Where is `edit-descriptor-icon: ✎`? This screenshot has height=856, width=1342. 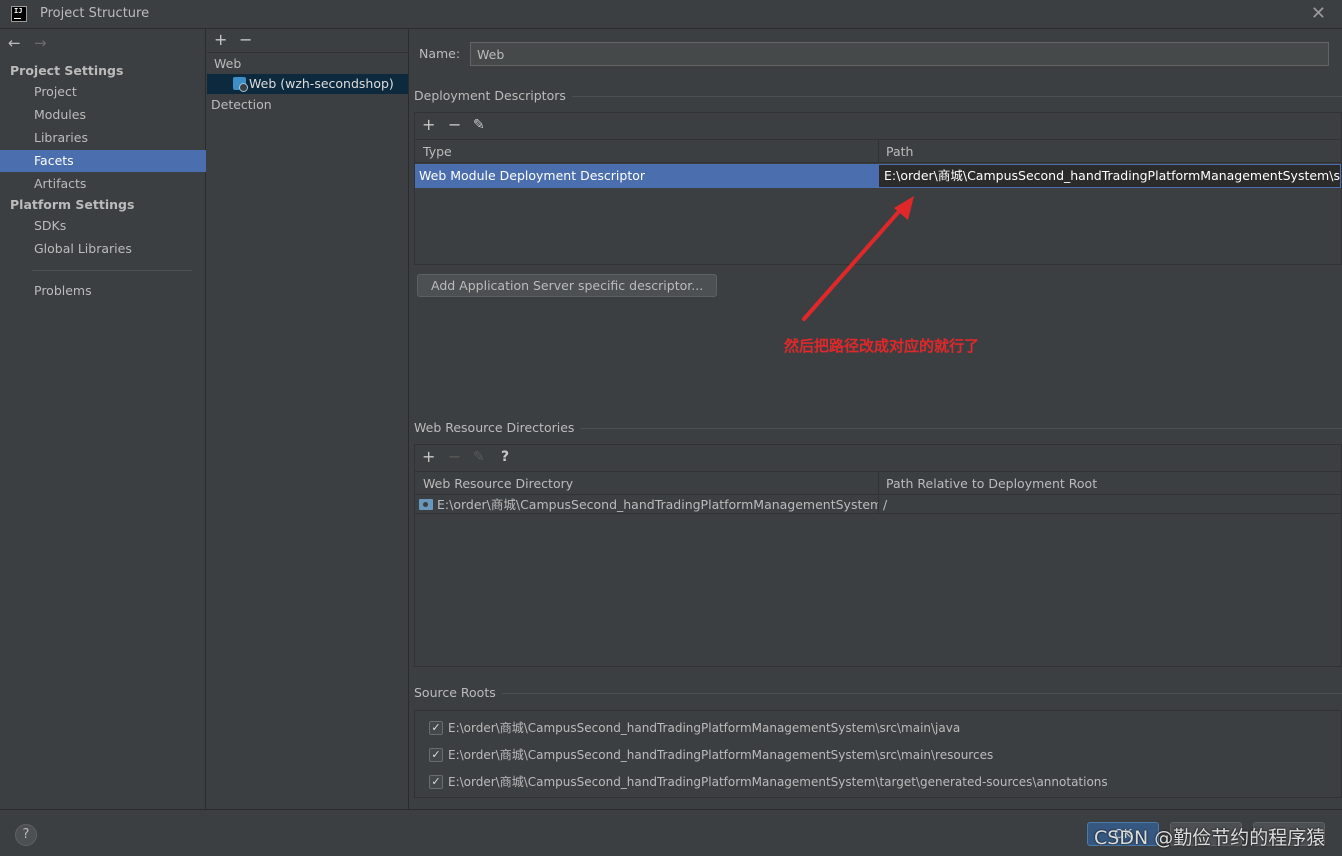 edit-descriptor-icon: ✎ is located at coordinates (479, 125).